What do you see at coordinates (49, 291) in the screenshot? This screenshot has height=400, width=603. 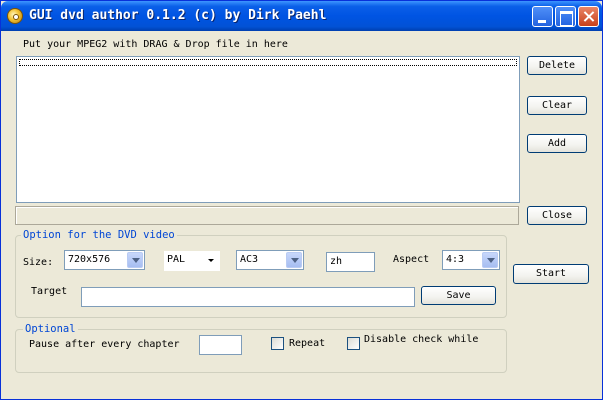 I see `target-label: Target` at bounding box center [49, 291].